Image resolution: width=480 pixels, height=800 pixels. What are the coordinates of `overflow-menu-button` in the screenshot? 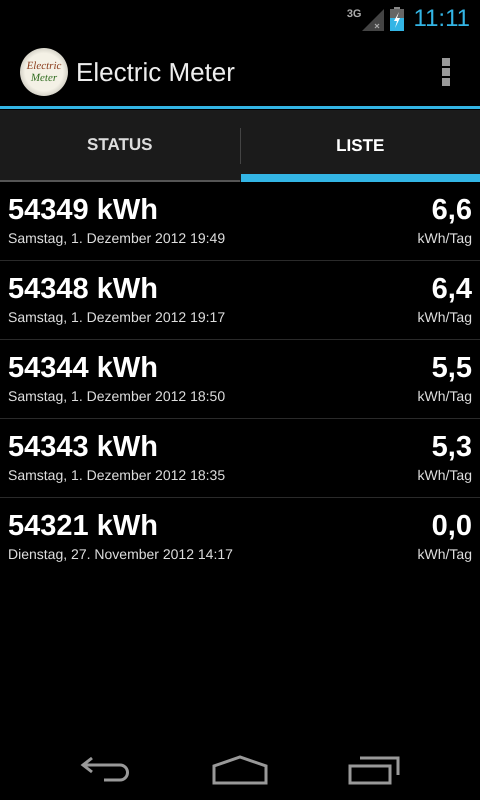 It's located at (446, 72).